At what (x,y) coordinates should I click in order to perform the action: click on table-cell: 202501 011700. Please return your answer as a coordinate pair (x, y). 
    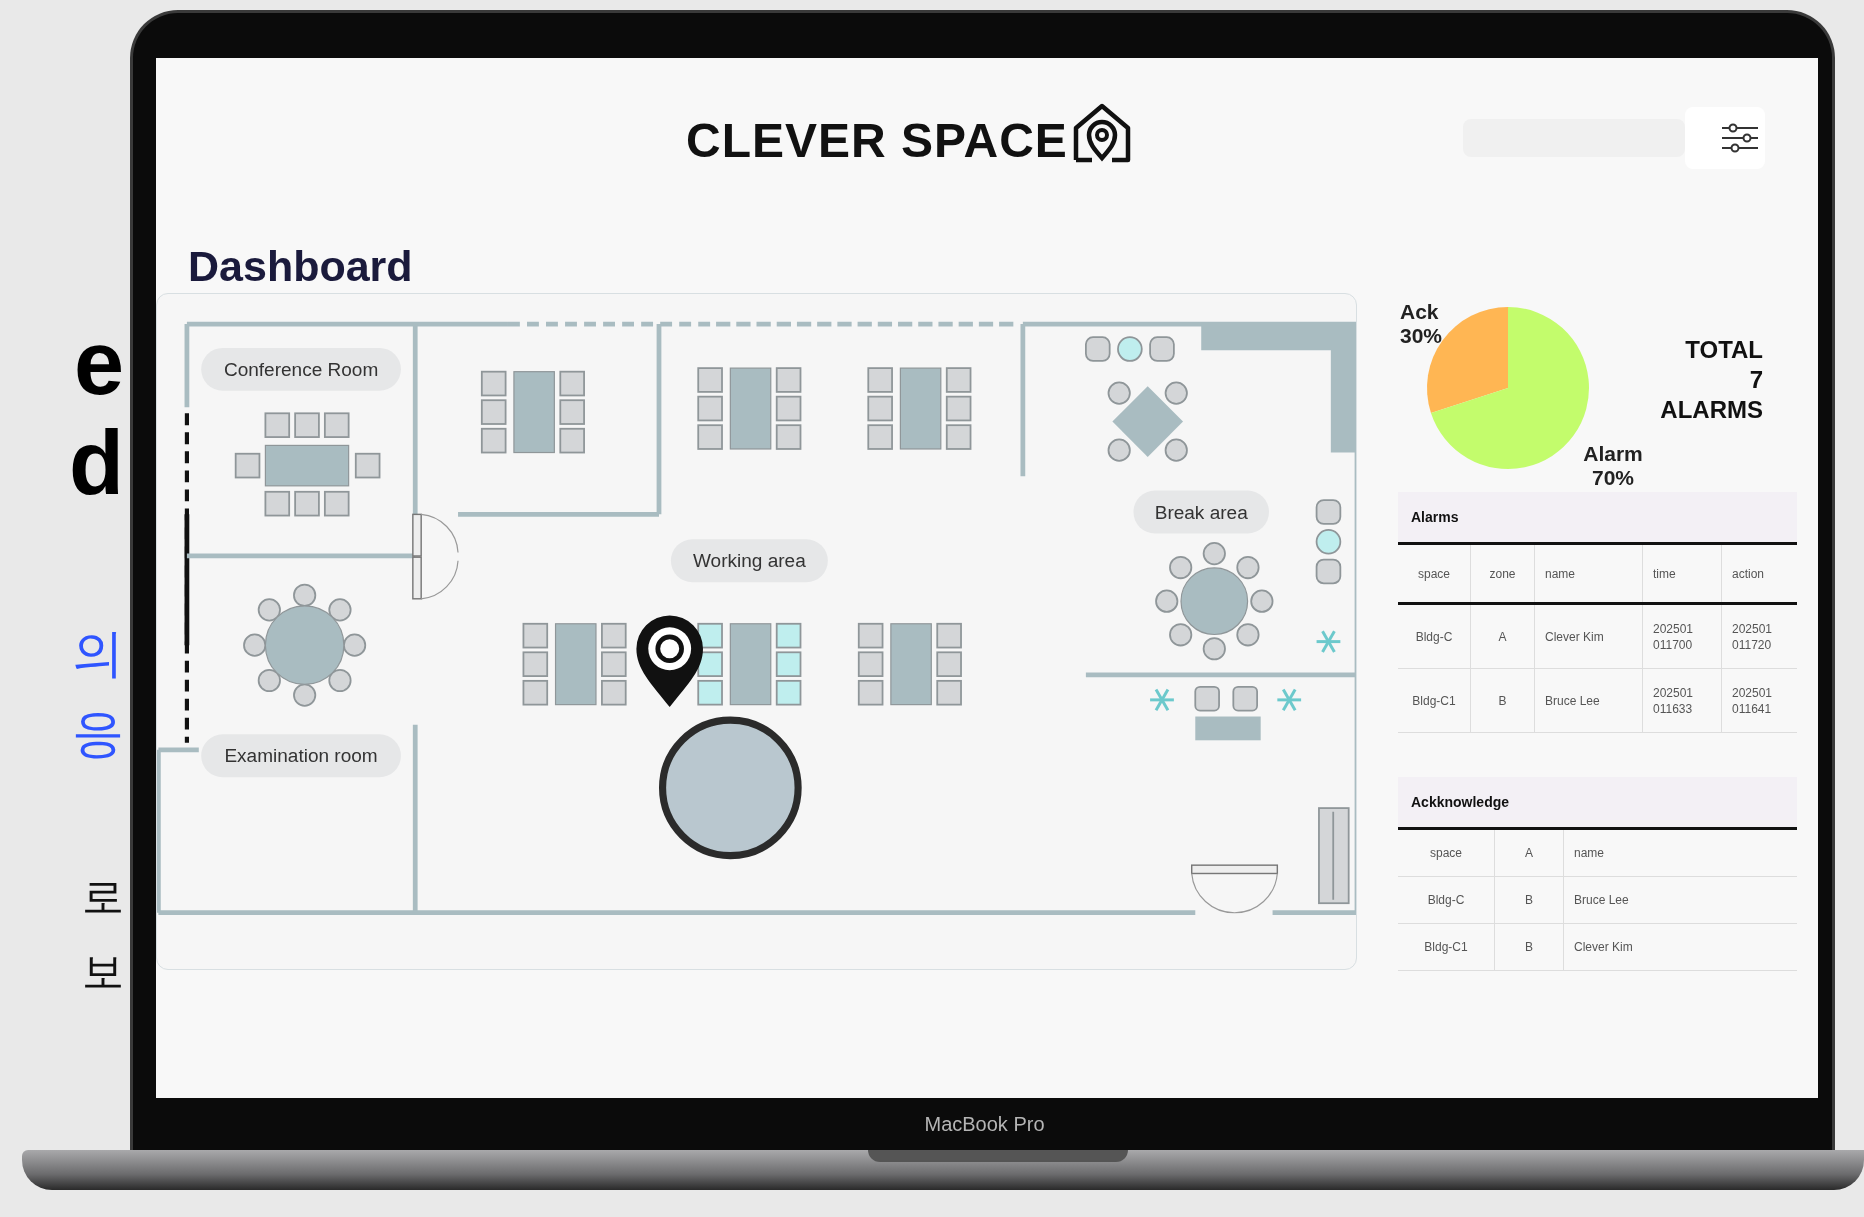
    Looking at the image, I should click on (1682, 636).